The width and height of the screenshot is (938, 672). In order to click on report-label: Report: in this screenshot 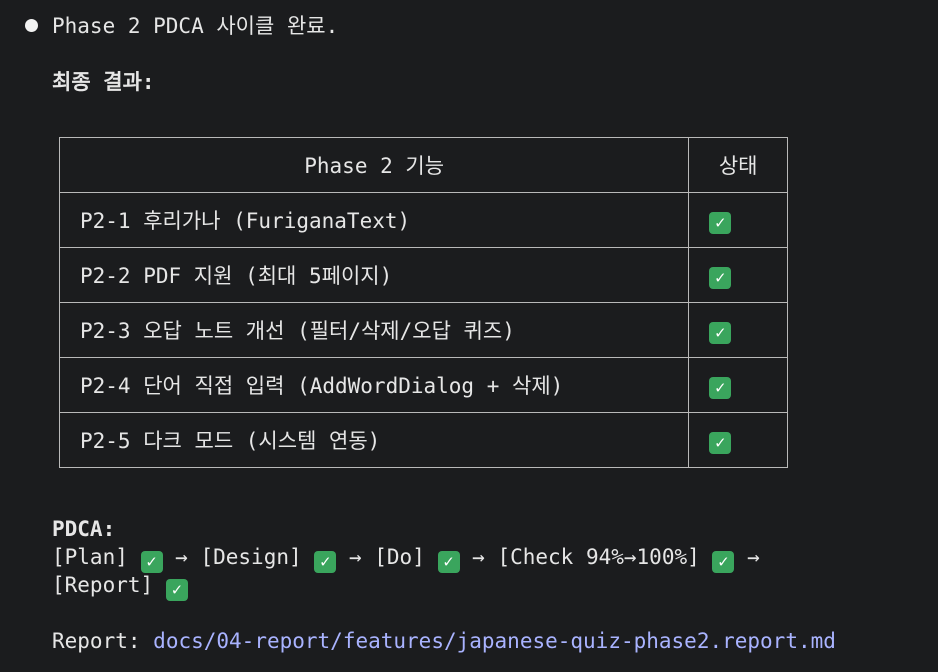, I will do `click(96, 641)`.